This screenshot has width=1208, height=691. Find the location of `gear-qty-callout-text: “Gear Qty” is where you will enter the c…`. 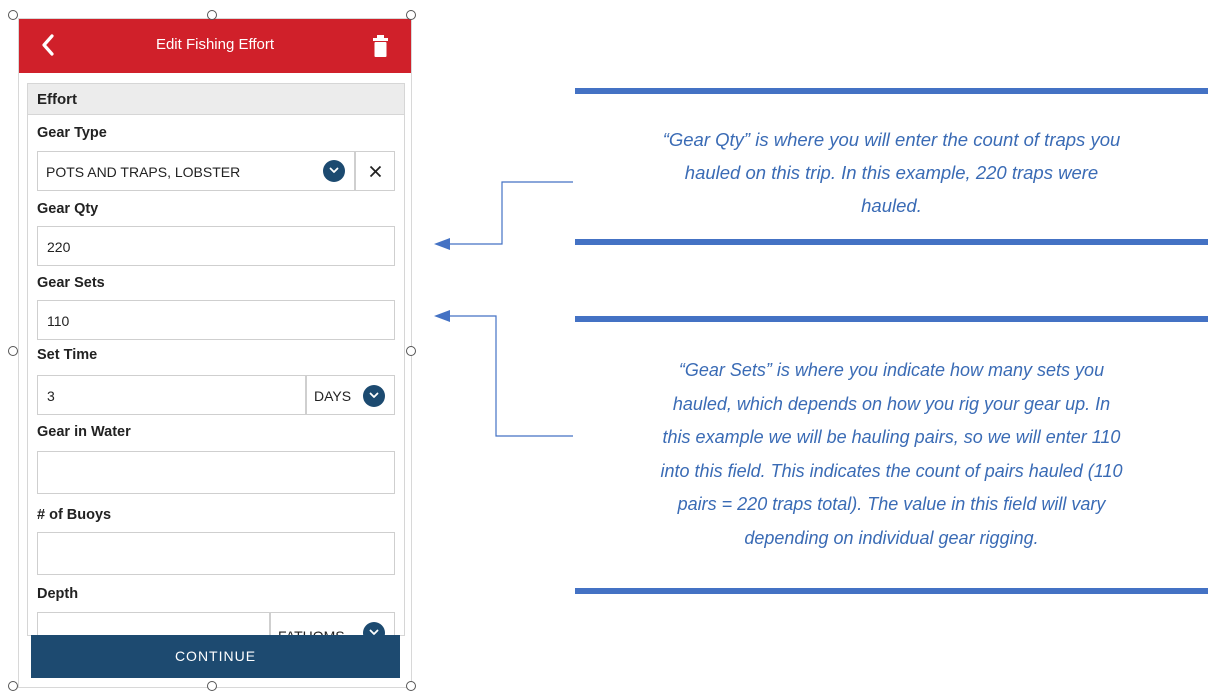

gear-qty-callout-text: “Gear Qty” is where you will enter the c… is located at coordinates (891, 172).